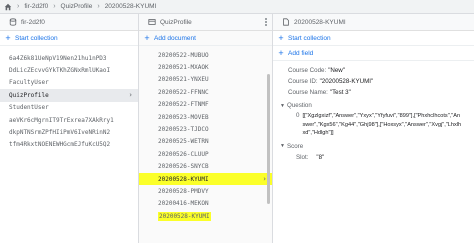  What do you see at coordinates (302, 157) in the screenshot?
I see `field-key: Slot:` at bounding box center [302, 157].